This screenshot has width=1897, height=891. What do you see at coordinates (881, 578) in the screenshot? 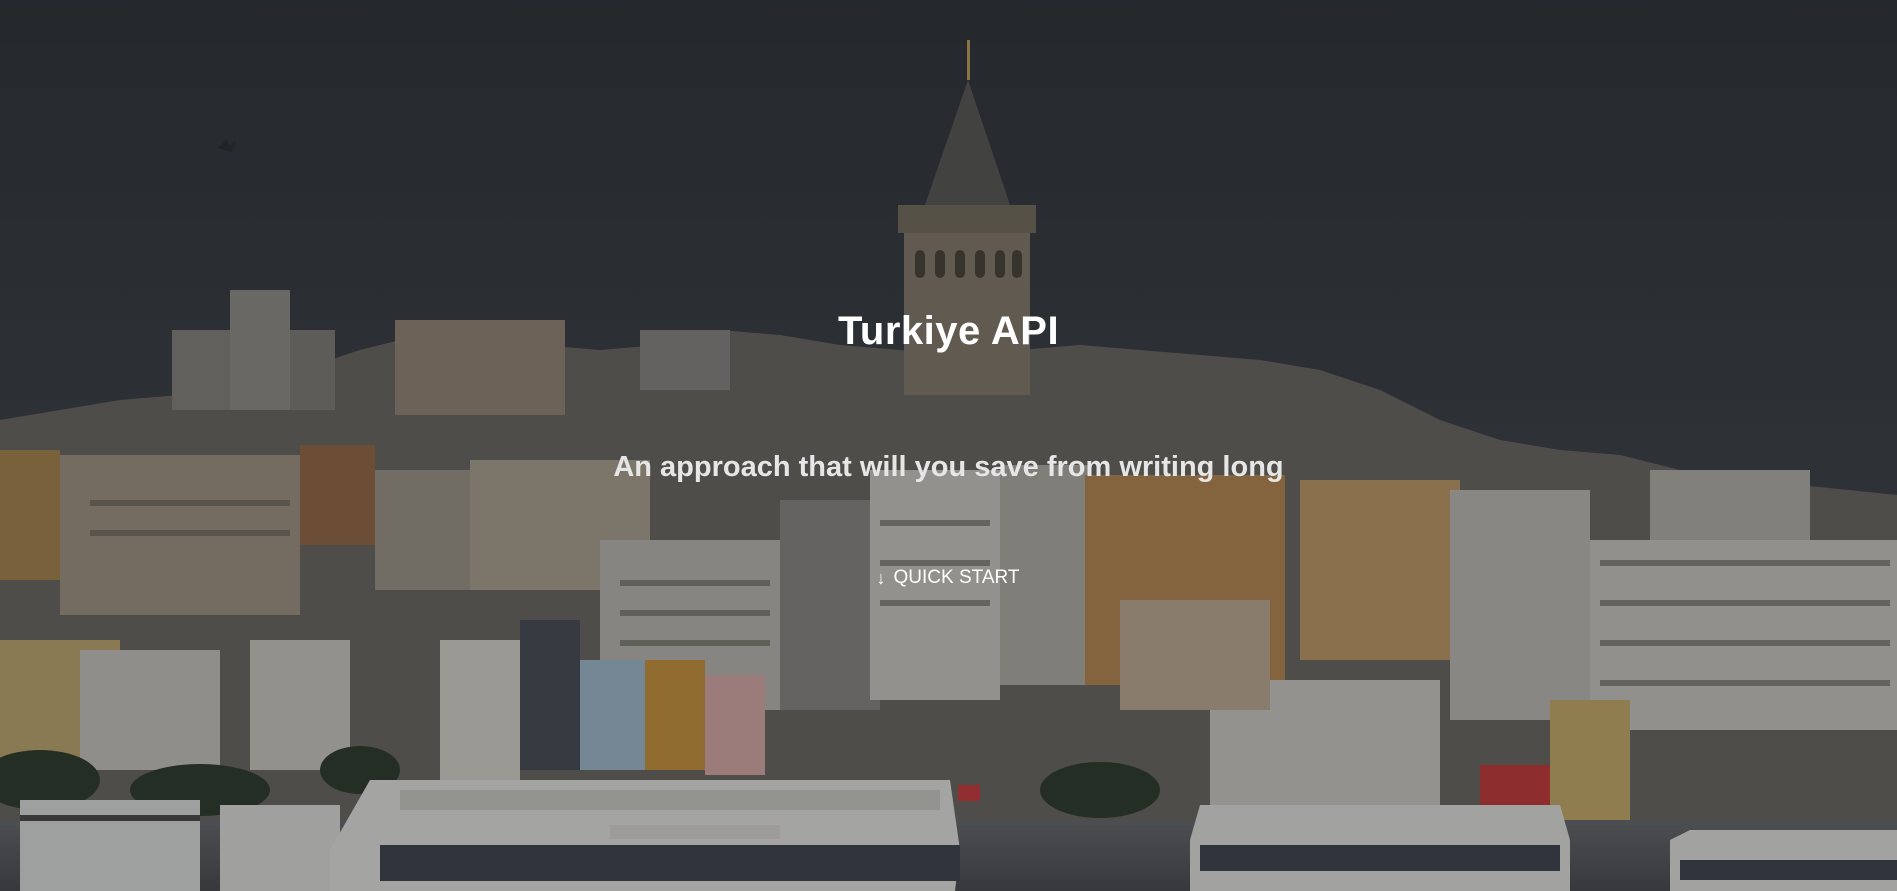
I see `arrow-down-icon: ↓` at bounding box center [881, 578].